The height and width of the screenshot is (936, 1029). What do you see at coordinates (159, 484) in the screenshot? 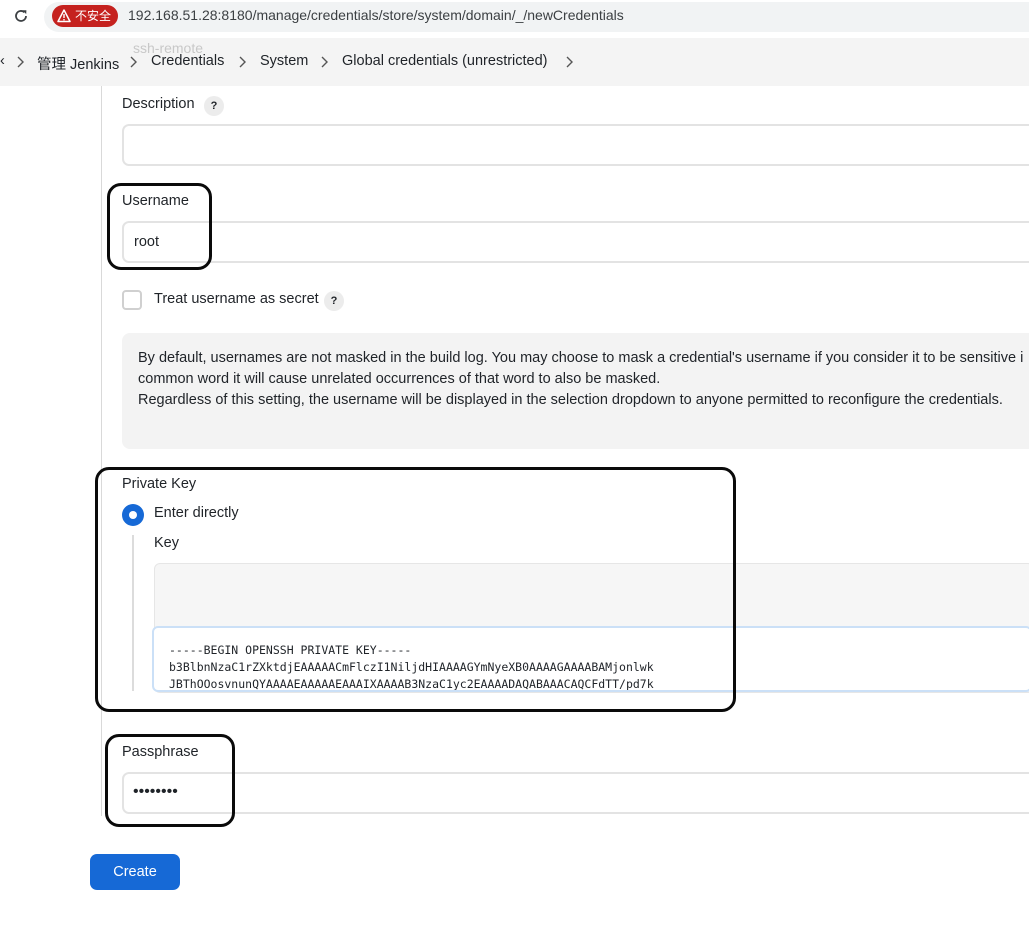
I see `private-key-label: Private Key` at bounding box center [159, 484].